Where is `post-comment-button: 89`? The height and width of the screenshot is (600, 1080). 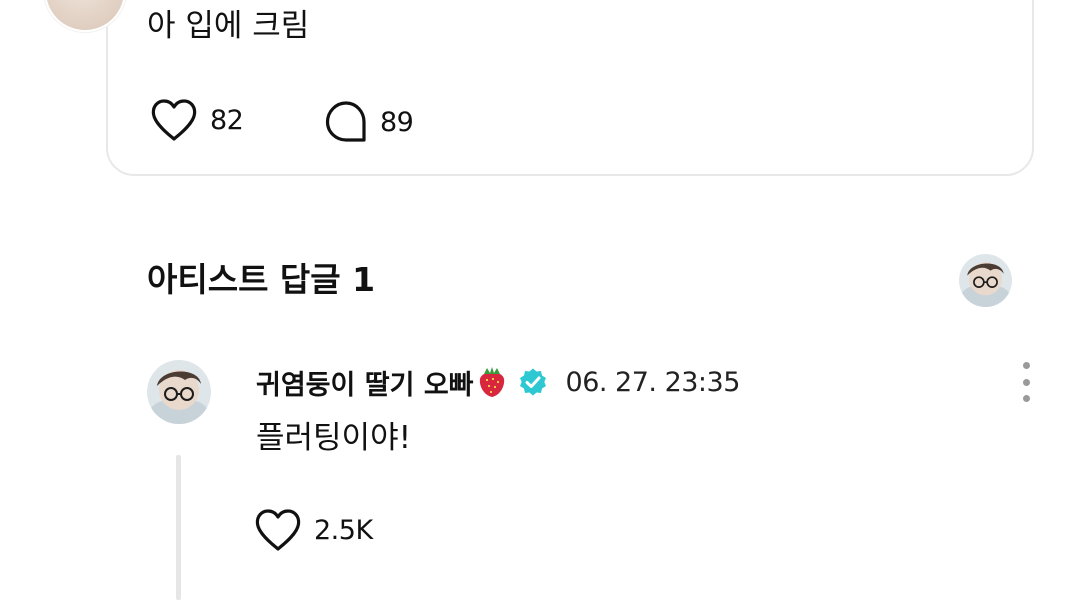
post-comment-button: 89 is located at coordinates (369, 122).